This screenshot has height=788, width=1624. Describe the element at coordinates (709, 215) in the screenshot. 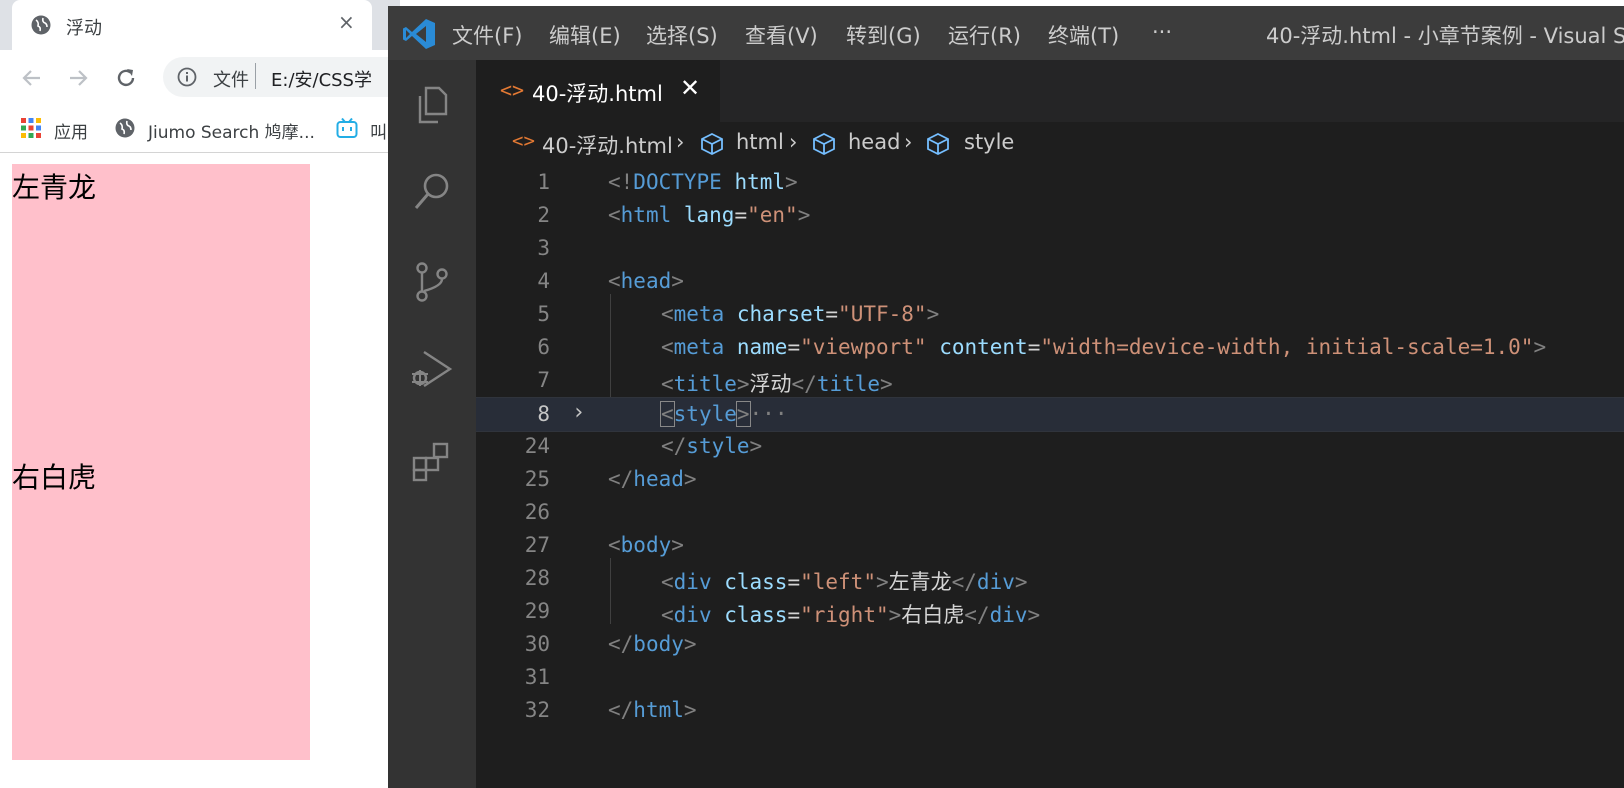

I see `line-text: <html lang="en">` at that location.